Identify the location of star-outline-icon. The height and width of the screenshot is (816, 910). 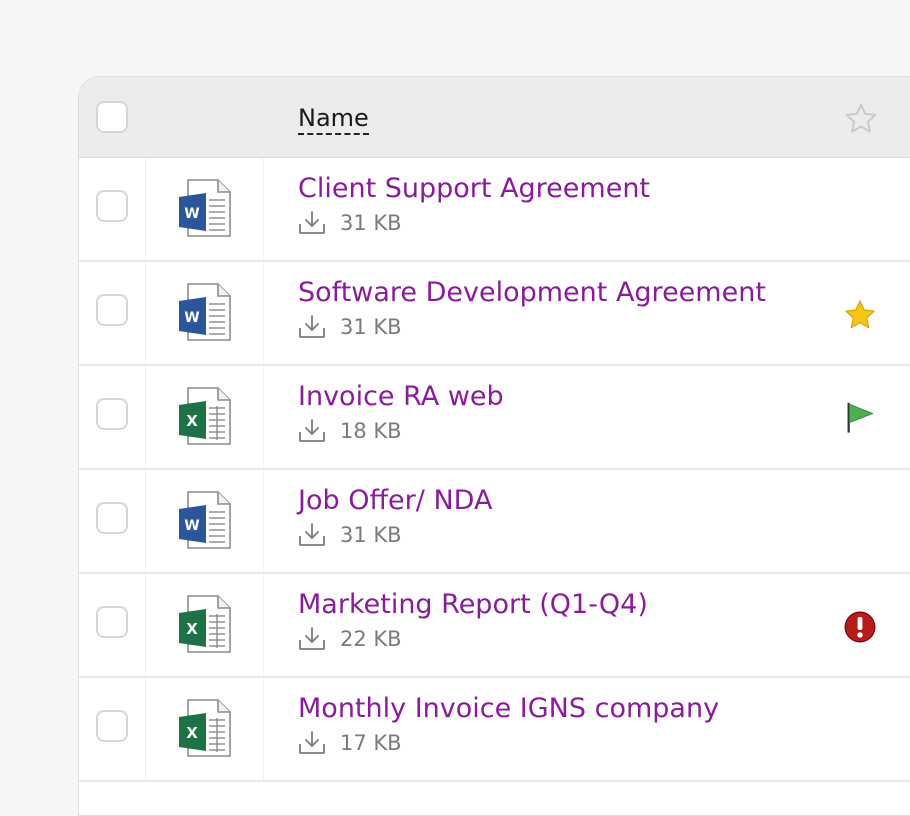
(861, 119).